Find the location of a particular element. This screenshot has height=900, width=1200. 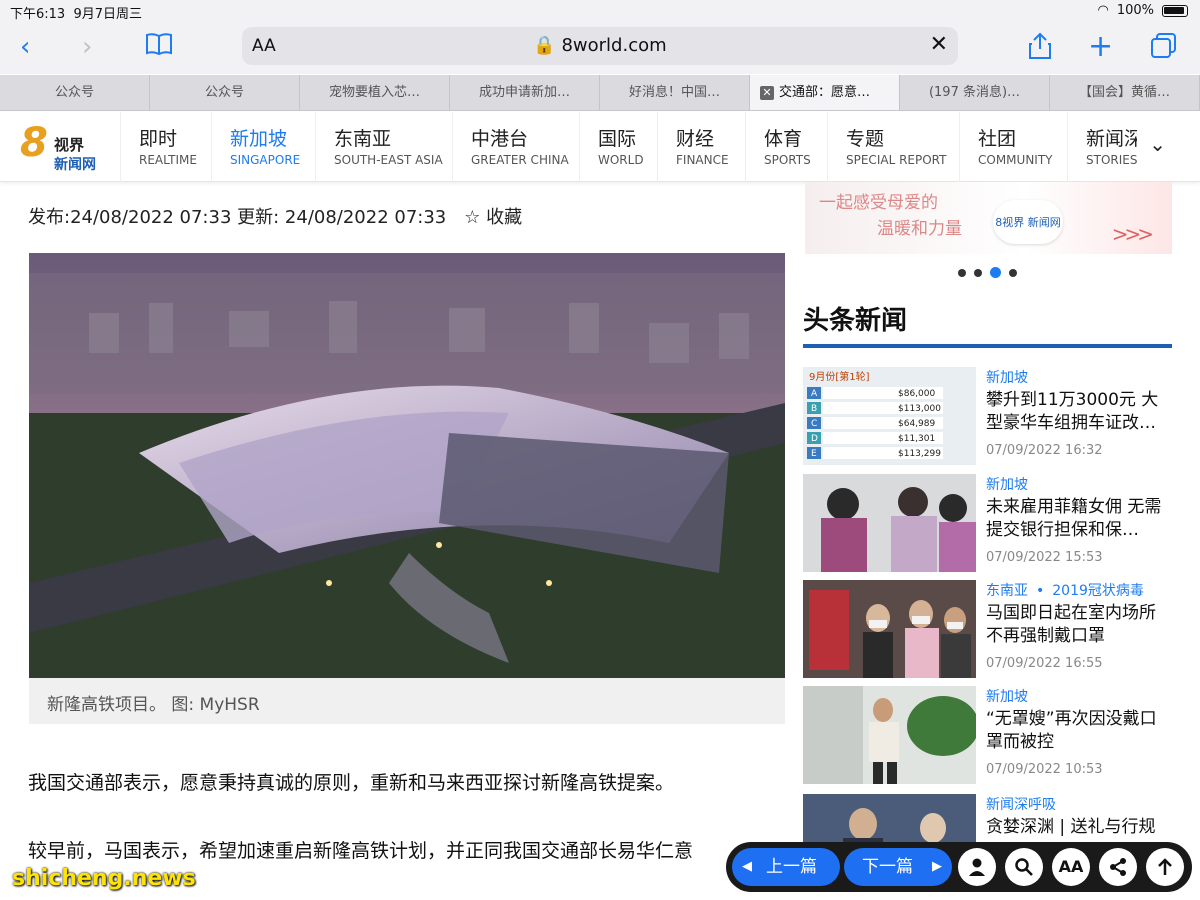

news-category: 新闻深呼吸 is located at coordinates (1021, 804).